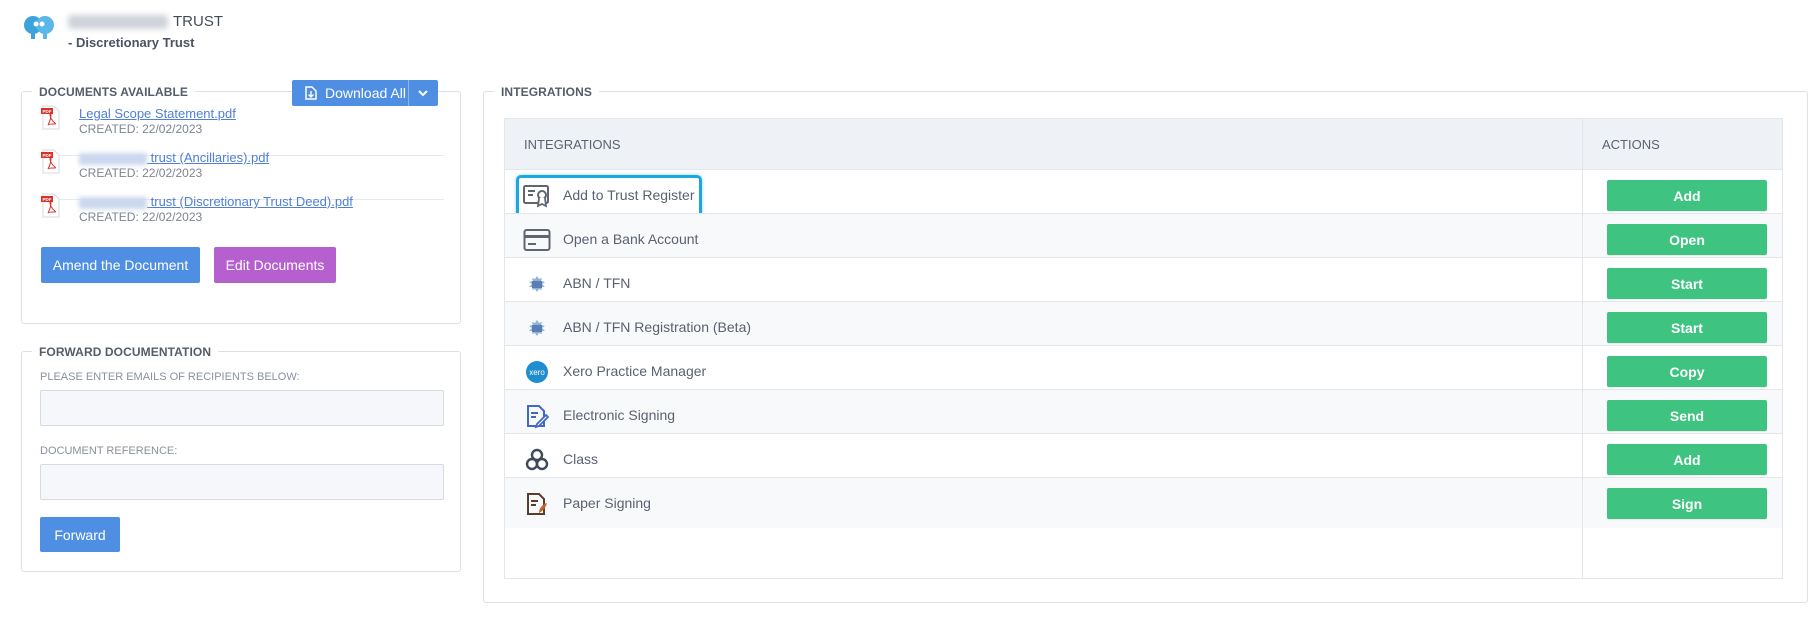 This screenshot has width=1818, height=641. I want to click on xero-icon: xero, so click(536, 371).